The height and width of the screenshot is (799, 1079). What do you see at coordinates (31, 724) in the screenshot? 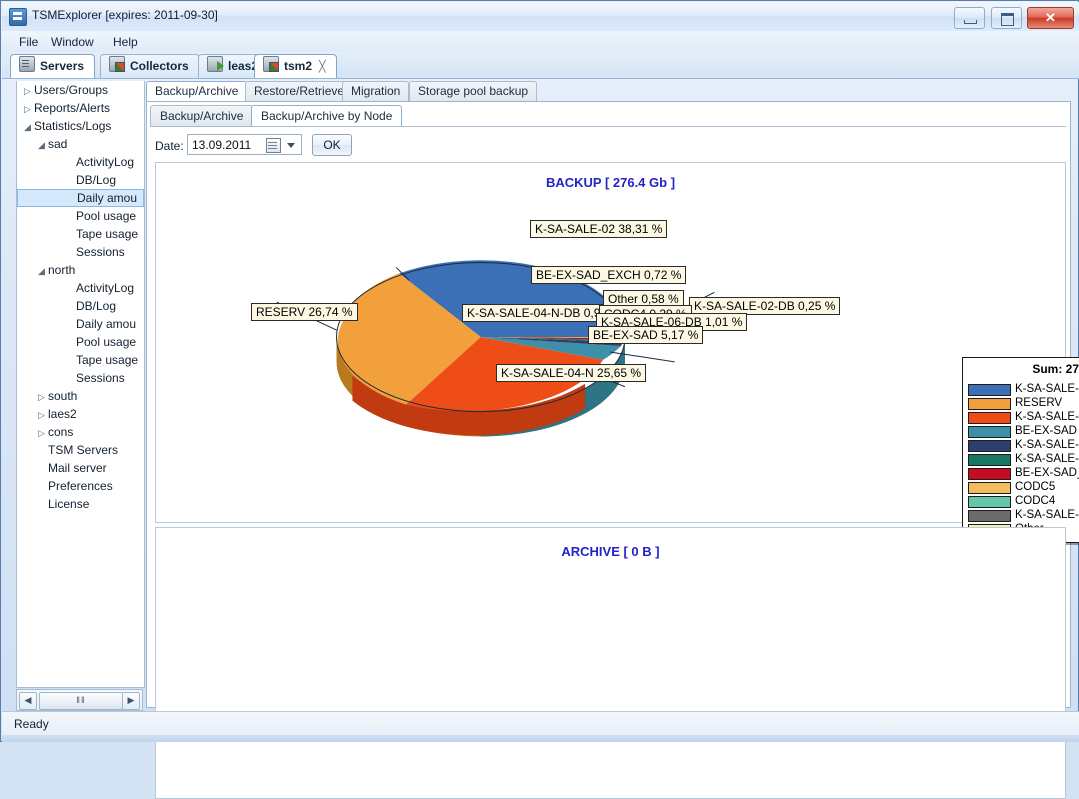
I see `status-text: Ready` at bounding box center [31, 724].